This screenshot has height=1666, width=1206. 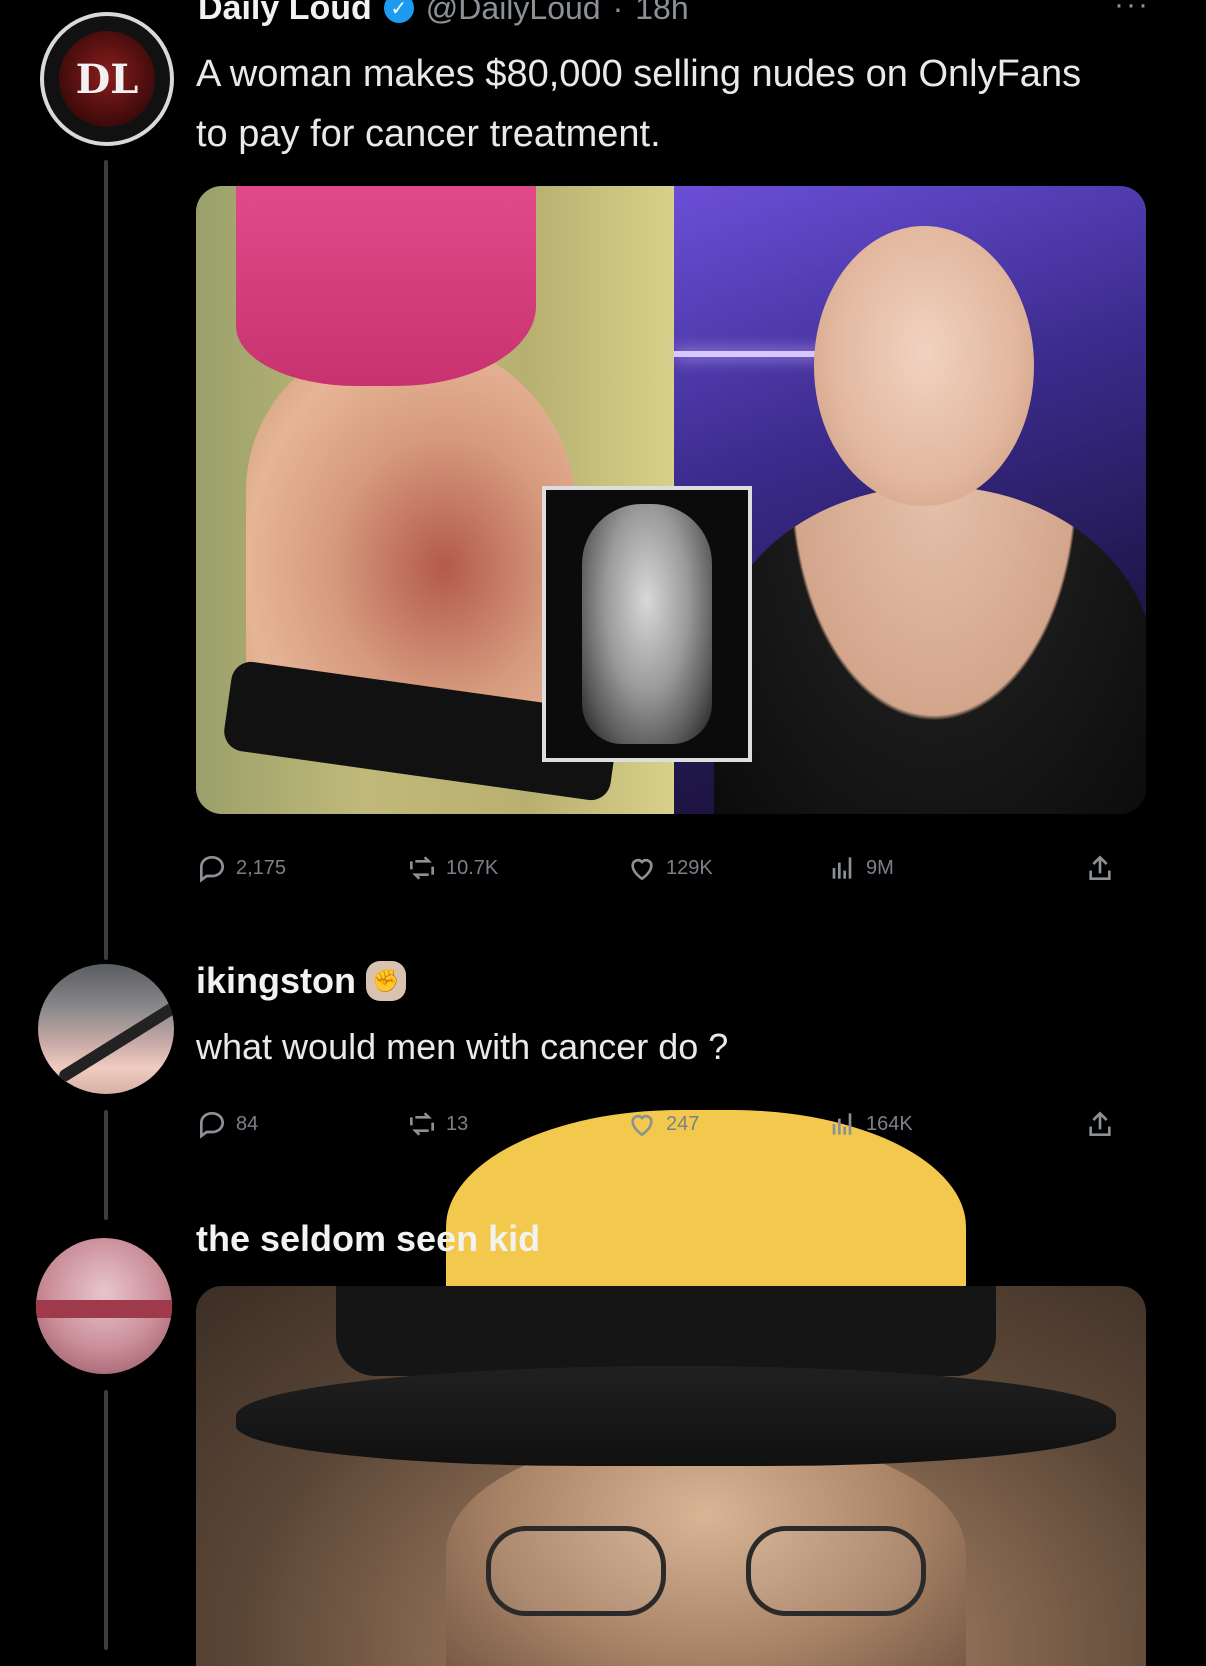 What do you see at coordinates (576, 1571) in the screenshot?
I see `glasses-lens-left` at bounding box center [576, 1571].